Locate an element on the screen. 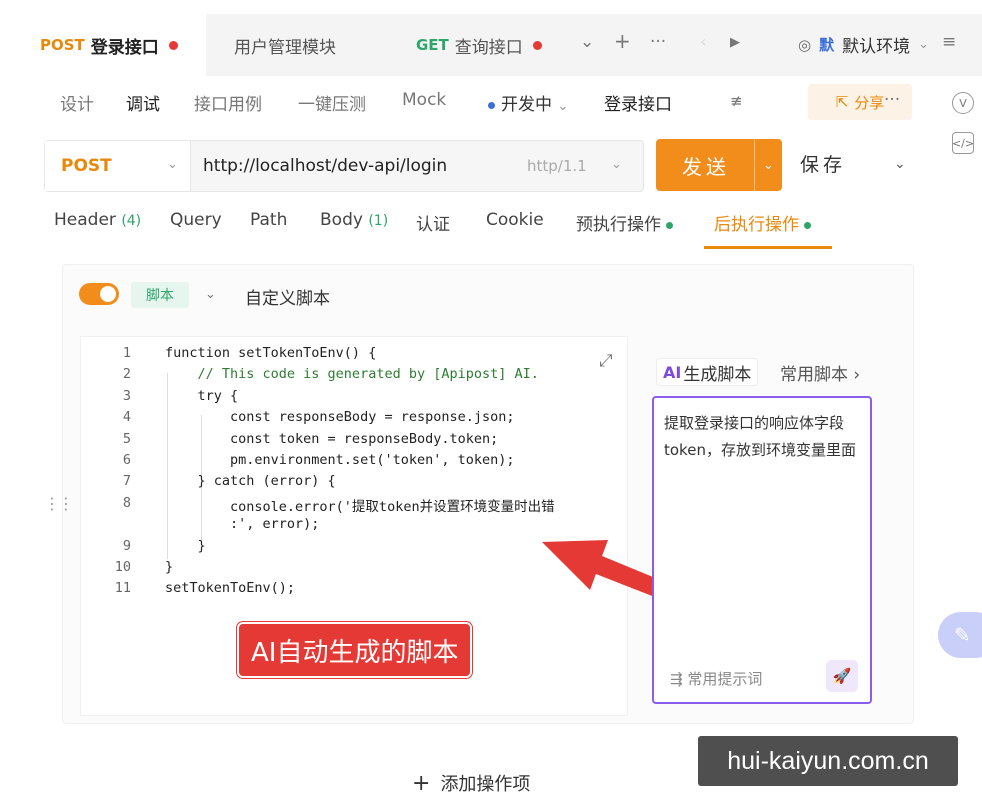  code-text: setTokenToEnv(); is located at coordinates (230, 588).